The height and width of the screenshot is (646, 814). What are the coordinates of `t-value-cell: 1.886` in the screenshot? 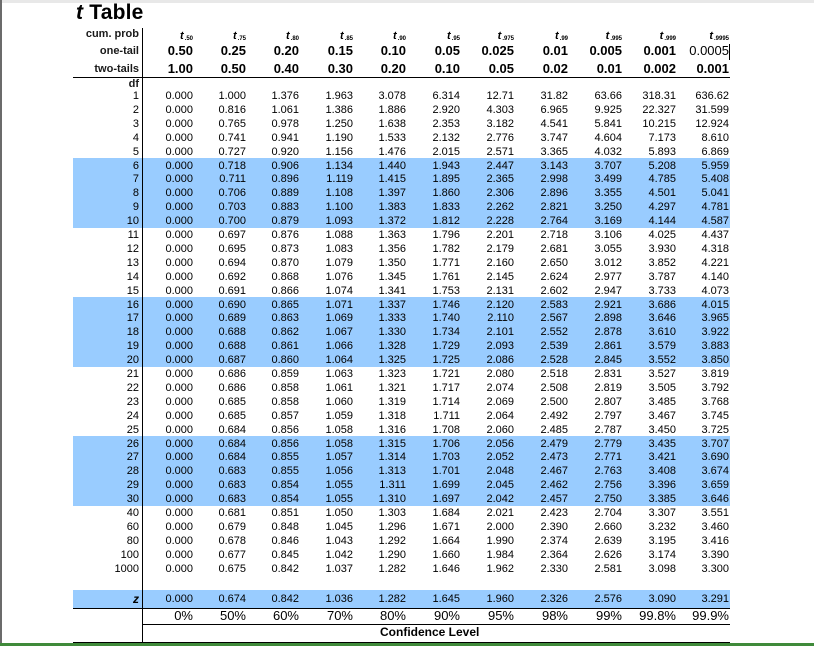 It's located at (392, 110).